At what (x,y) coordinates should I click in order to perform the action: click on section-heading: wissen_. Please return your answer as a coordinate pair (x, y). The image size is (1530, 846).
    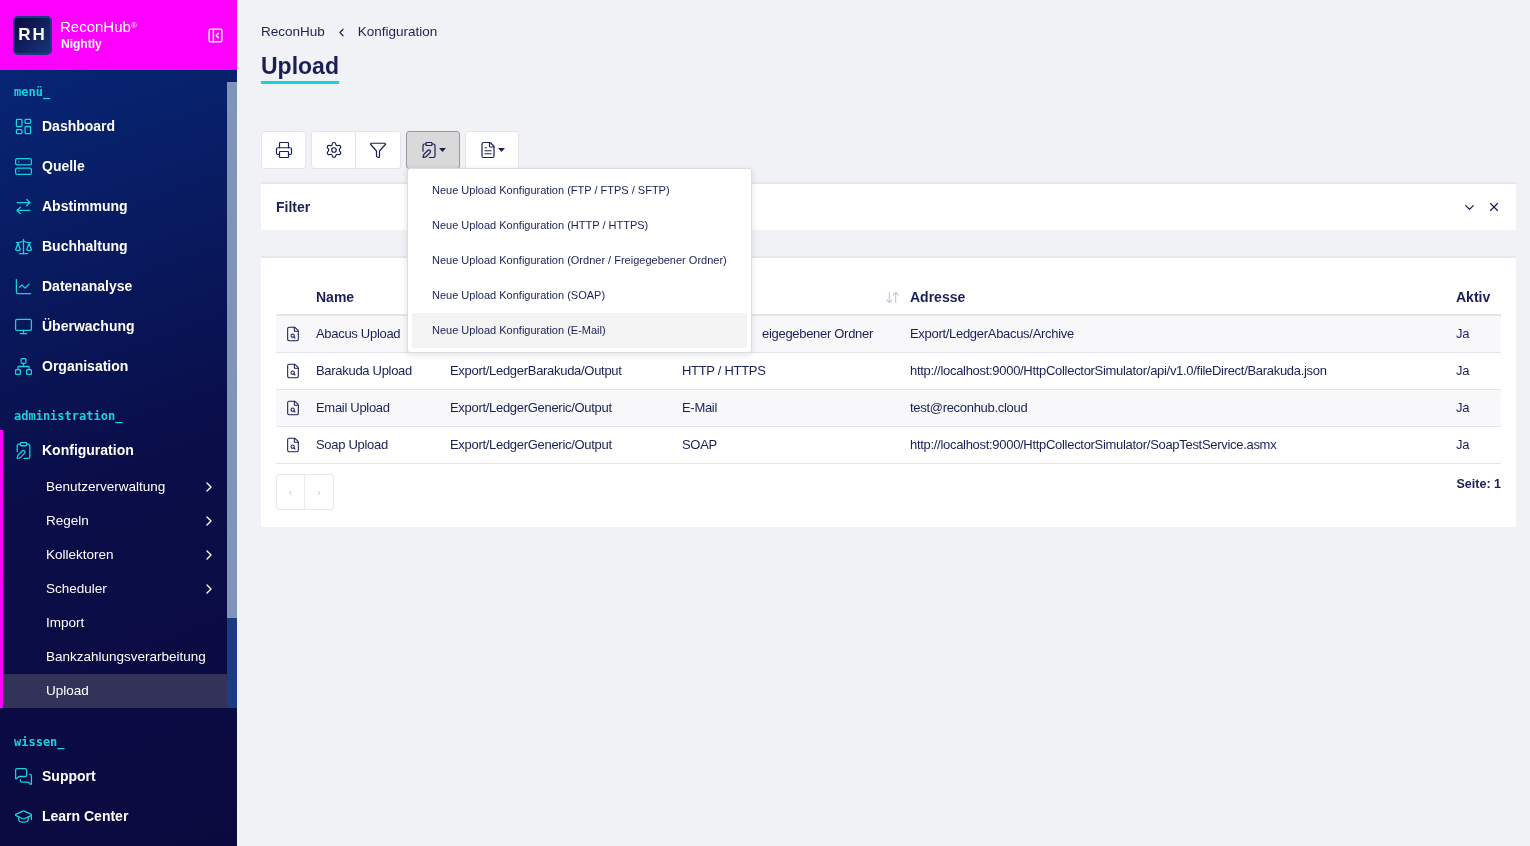
    Looking at the image, I should click on (39, 743).